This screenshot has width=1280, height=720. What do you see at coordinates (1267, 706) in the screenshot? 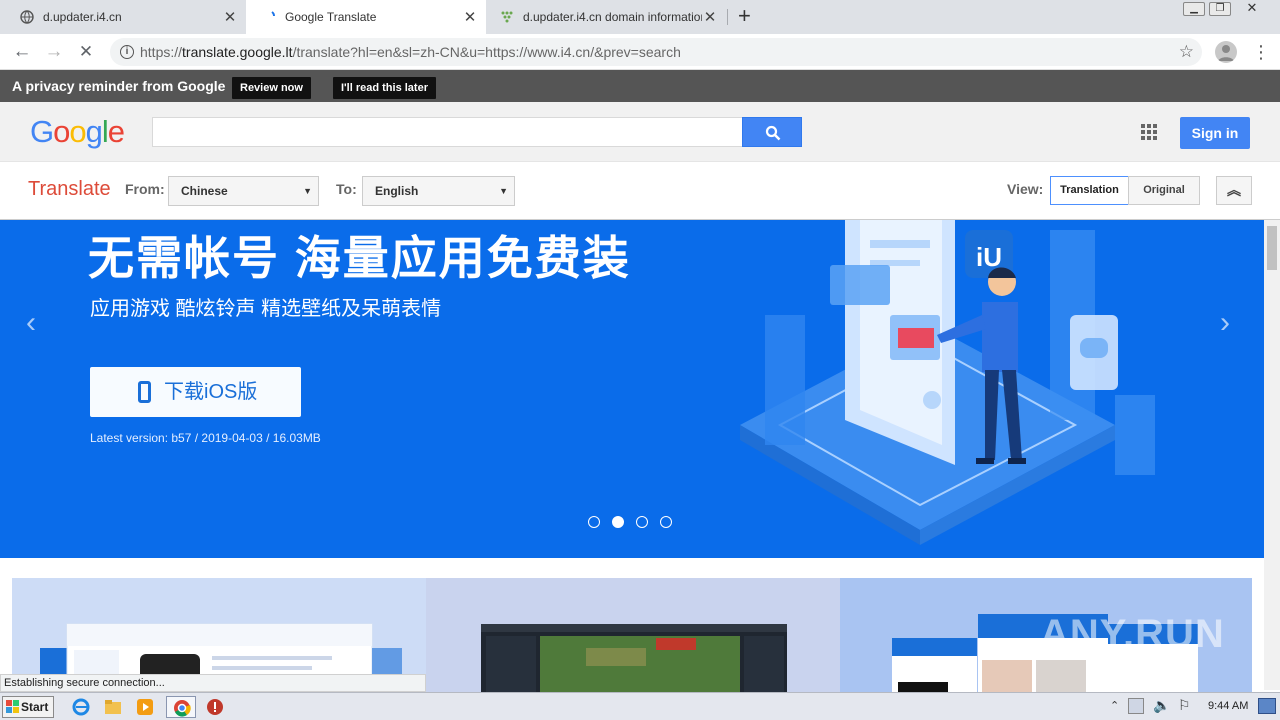
I see `show-desktop-icon` at bounding box center [1267, 706].